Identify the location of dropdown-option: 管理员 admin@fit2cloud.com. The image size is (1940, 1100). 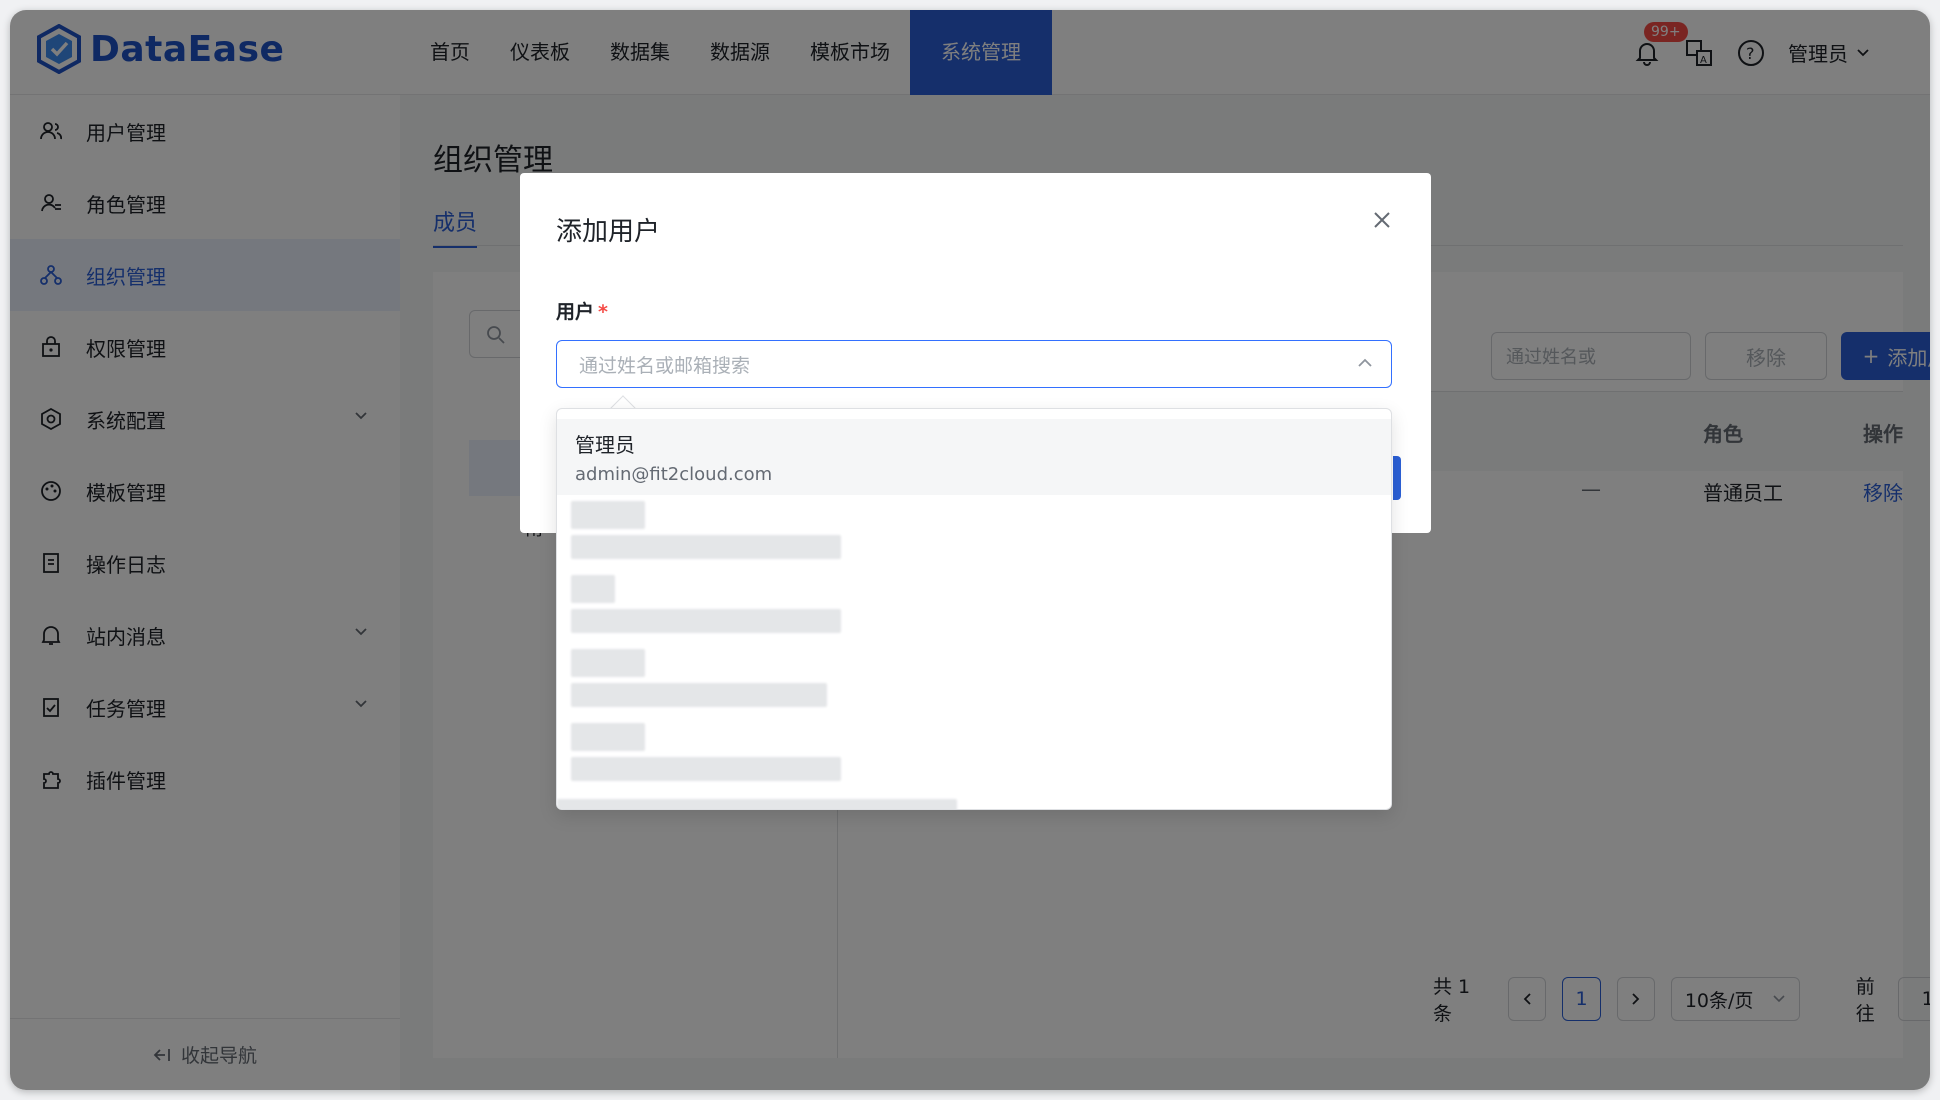
(974, 457).